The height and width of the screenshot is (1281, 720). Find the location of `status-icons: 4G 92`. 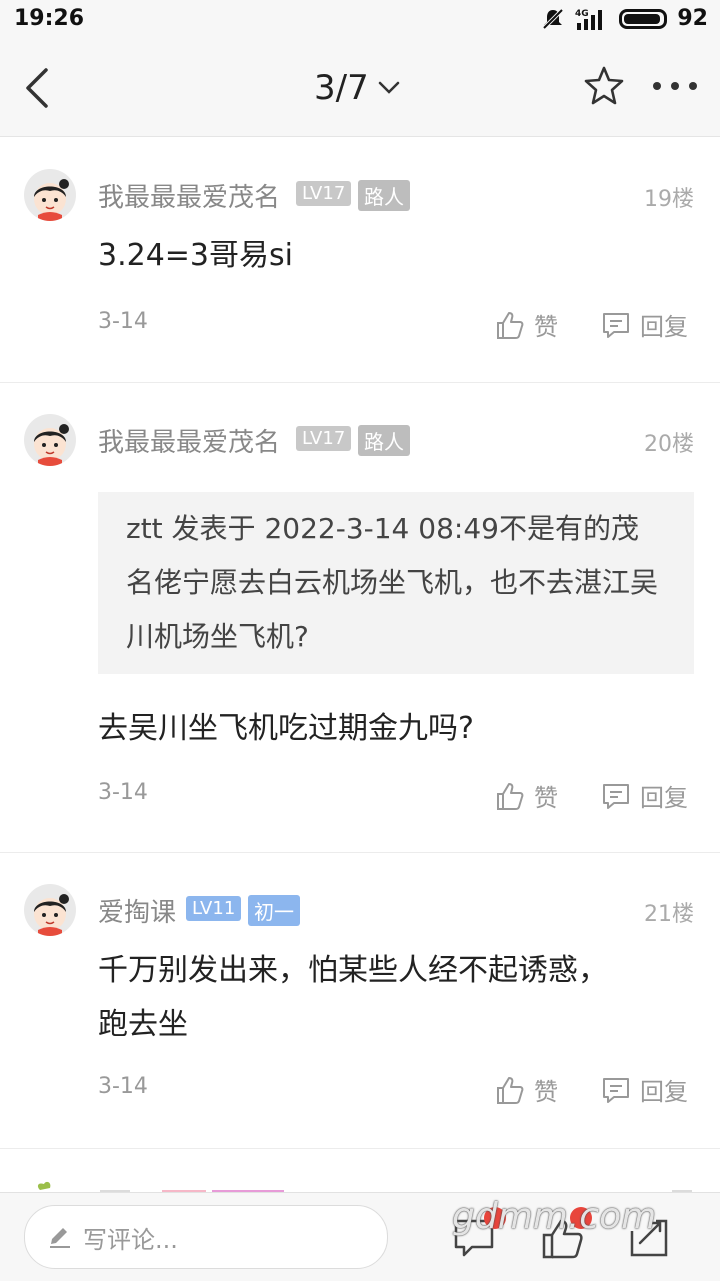

status-icons: 4G 92 is located at coordinates (624, 18).